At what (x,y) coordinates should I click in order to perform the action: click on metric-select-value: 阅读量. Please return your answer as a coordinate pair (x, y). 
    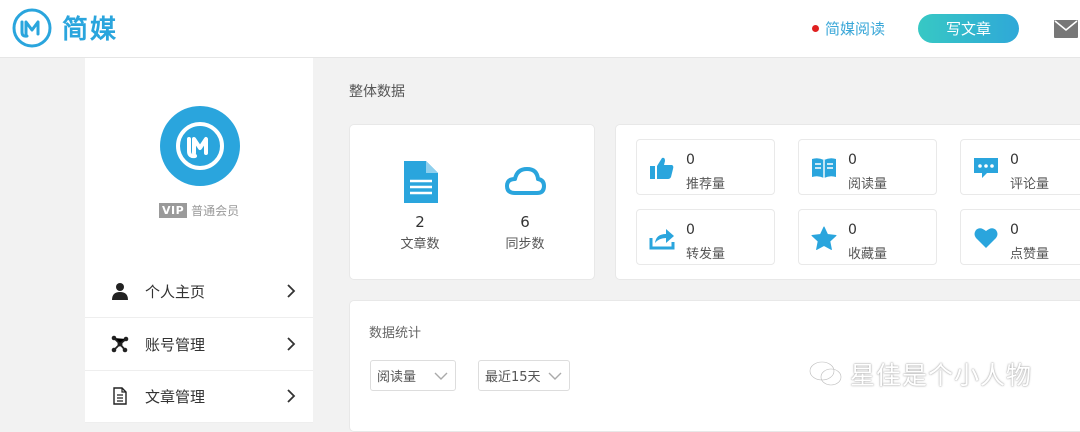
    Looking at the image, I should click on (397, 377).